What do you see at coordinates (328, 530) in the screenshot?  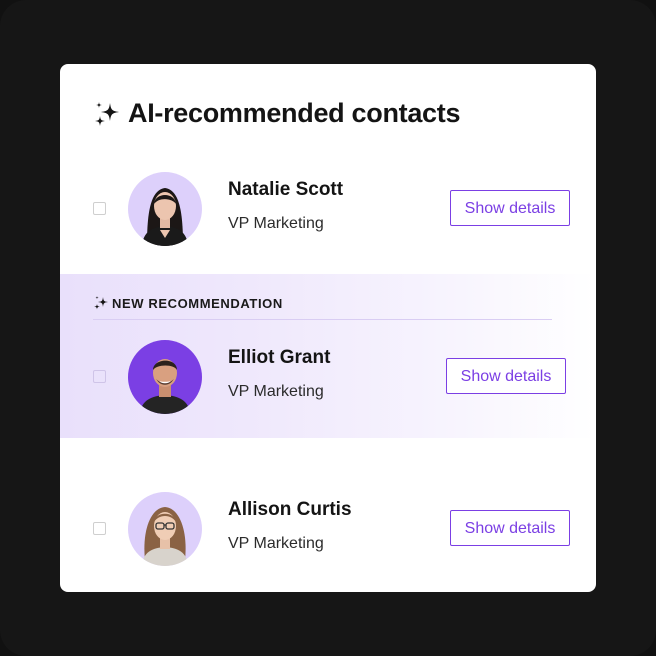 I see `contact-row: Allison Curtis VP Marketing Show details` at bounding box center [328, 530].